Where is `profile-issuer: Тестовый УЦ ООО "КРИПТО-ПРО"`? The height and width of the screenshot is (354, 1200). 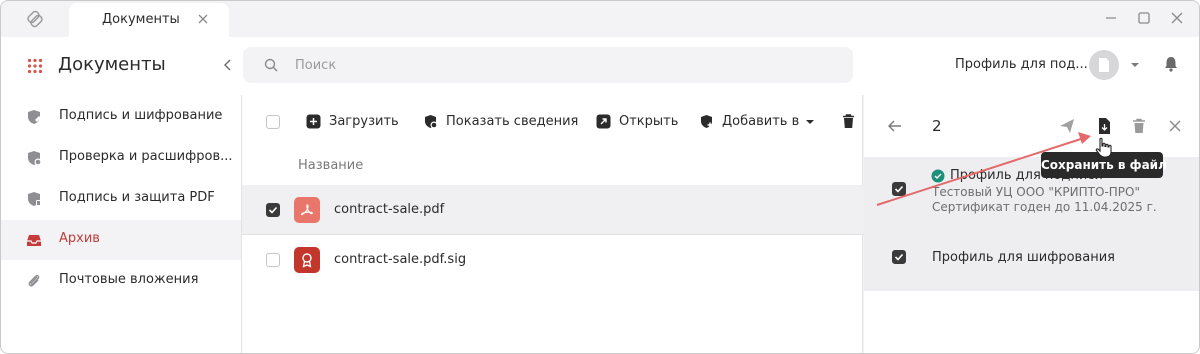
profile-issuer: Тестовый УЦ ООО "КРИПТО-ПРО" is located at coordinates (1036, 192).